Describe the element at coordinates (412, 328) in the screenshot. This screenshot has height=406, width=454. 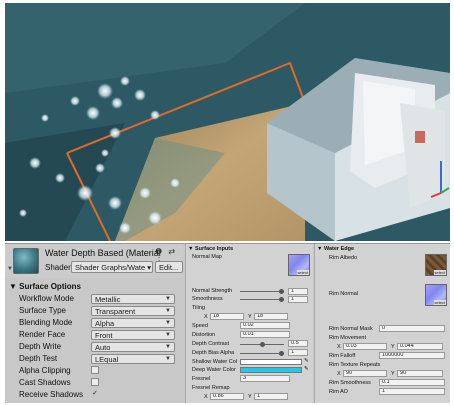
I see `rim-normal-mask-field: 0` at that location.